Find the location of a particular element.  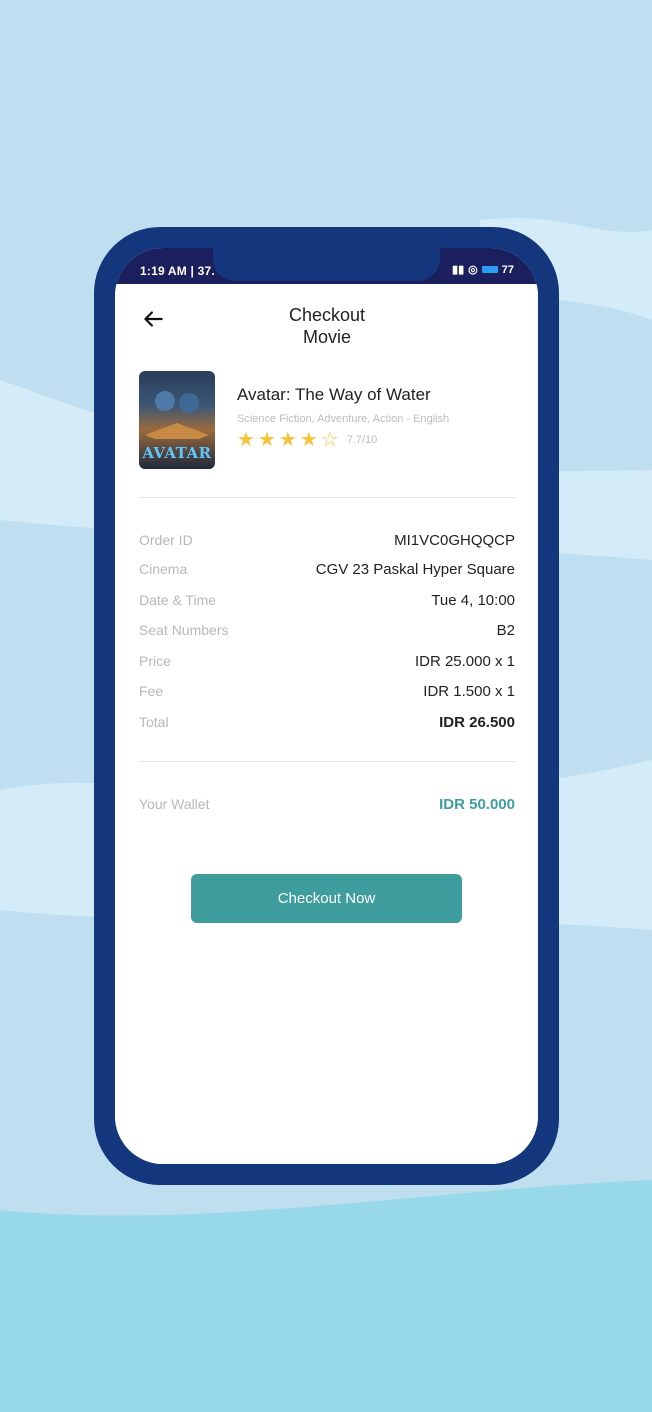

detail-row-cinema: Cinema CGV 23 Paskal Hyper Square is located at coordinates (327, 572).